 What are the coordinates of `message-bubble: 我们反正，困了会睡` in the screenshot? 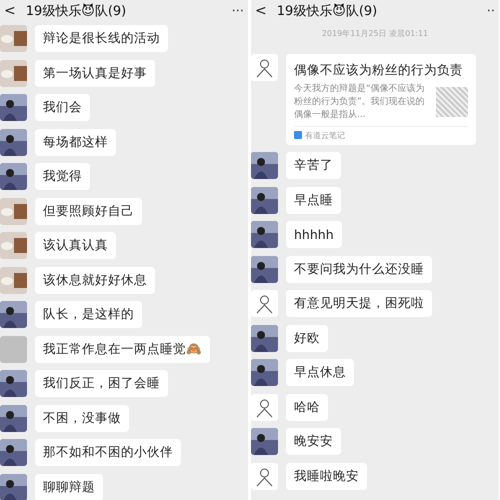 It's located at (101, 383).